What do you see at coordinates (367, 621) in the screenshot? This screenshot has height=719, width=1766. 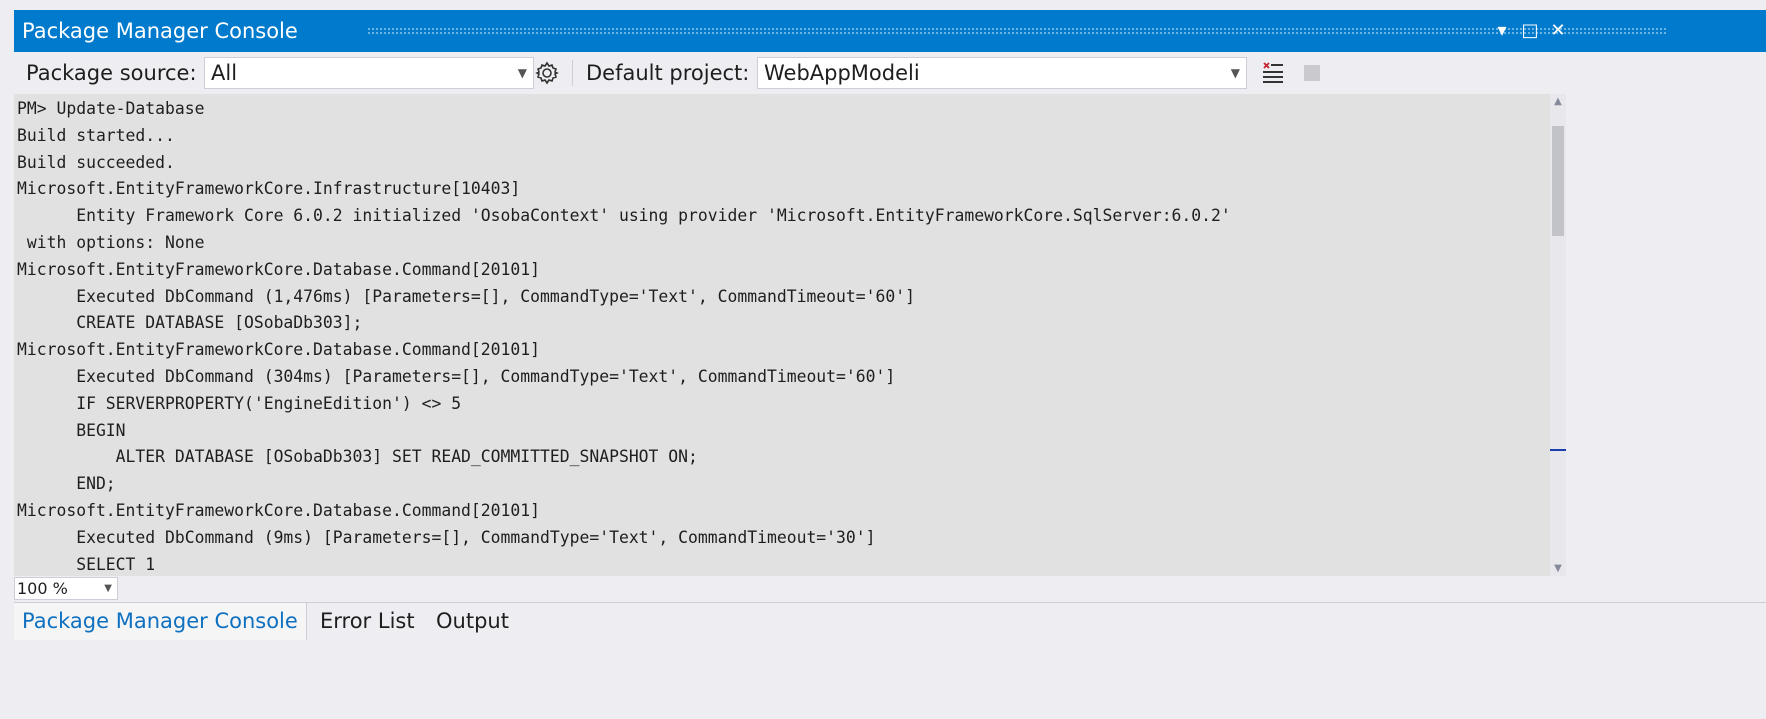 I see `tab-error-list: Error List` at bounding box center [367, 621].